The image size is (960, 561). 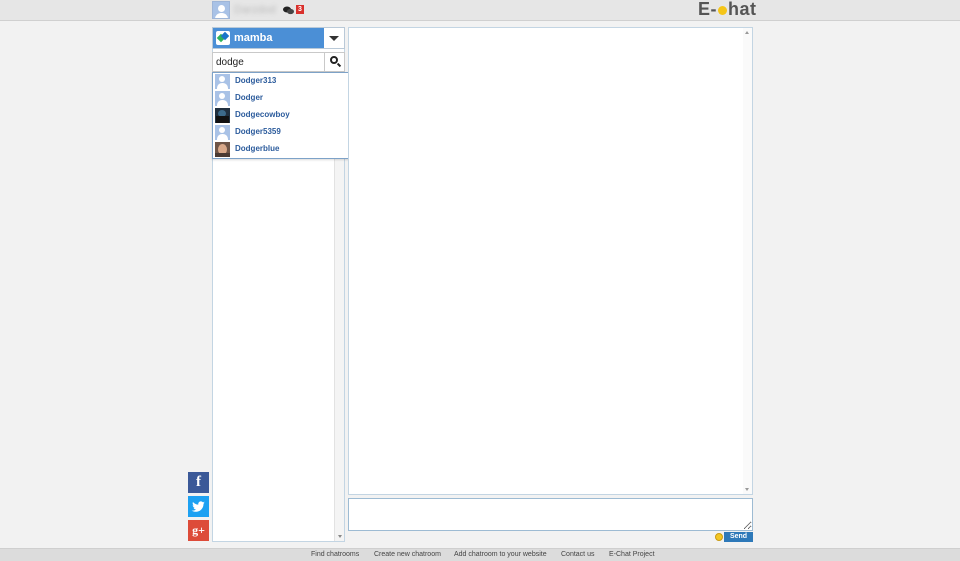 What do you see at coordinates (335, 554) in the screenshot?
I see `footer-link-find-chatrooms: Find chatrooms` at bounding box center [335, 554].